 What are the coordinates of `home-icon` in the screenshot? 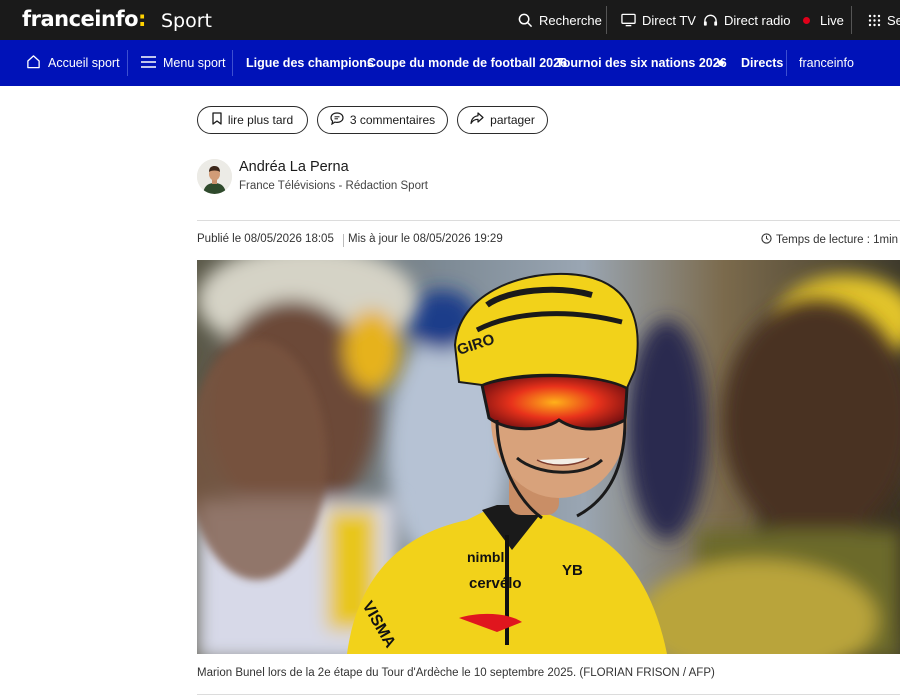 It's located at (33, 63).